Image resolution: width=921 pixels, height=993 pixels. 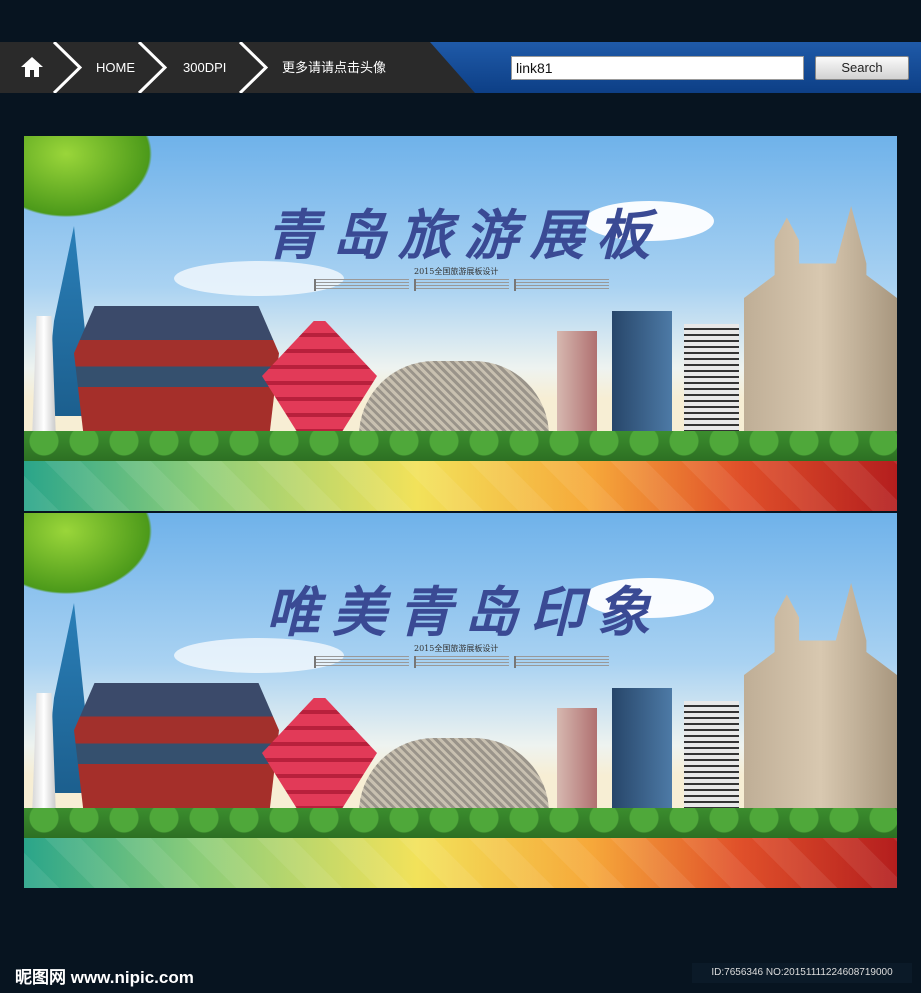 I want to click on home-icon, so click(x=32, y=67).